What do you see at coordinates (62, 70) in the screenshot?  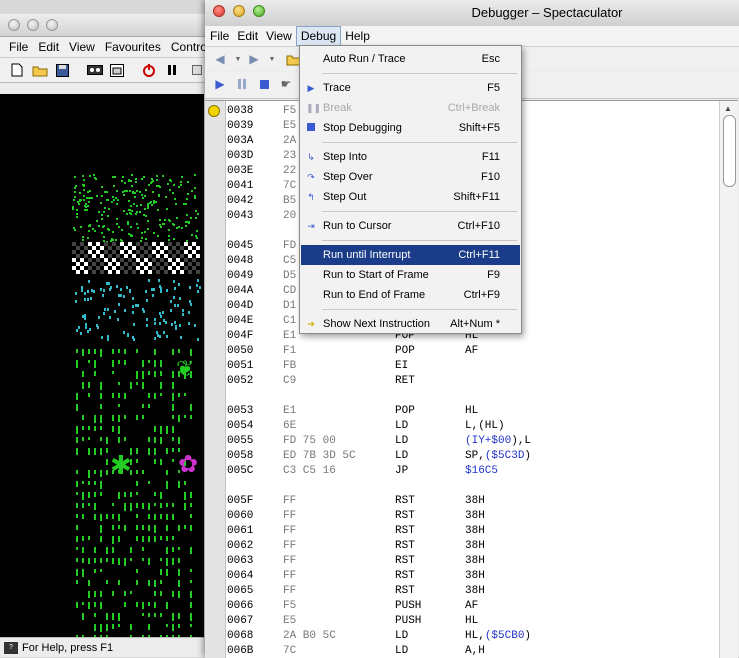 I see `save-icon` at bounding box center [62, 70].